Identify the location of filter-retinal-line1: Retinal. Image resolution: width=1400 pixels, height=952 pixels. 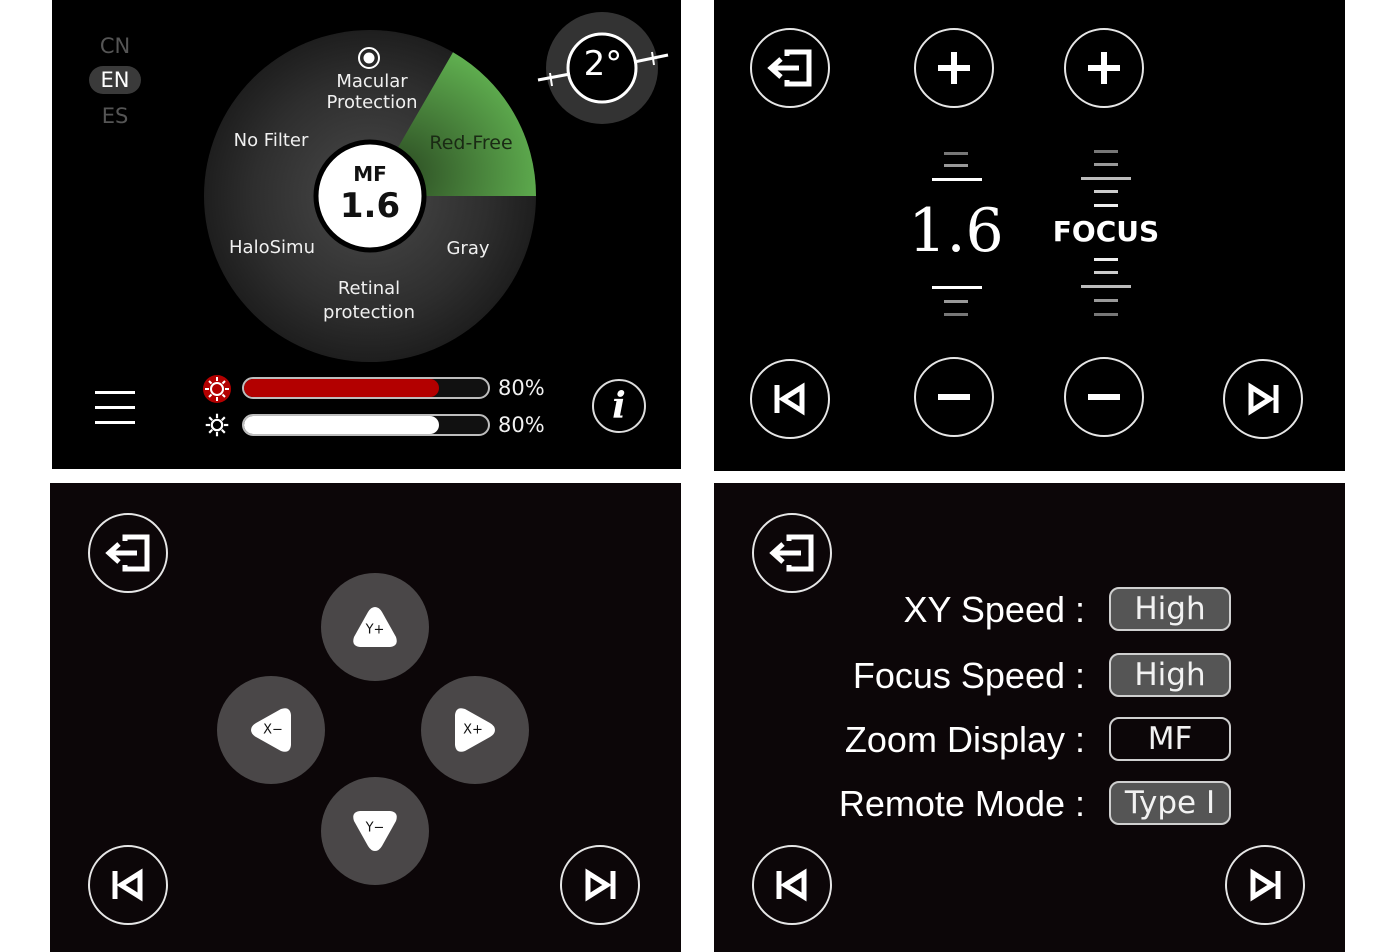
(369, 289).